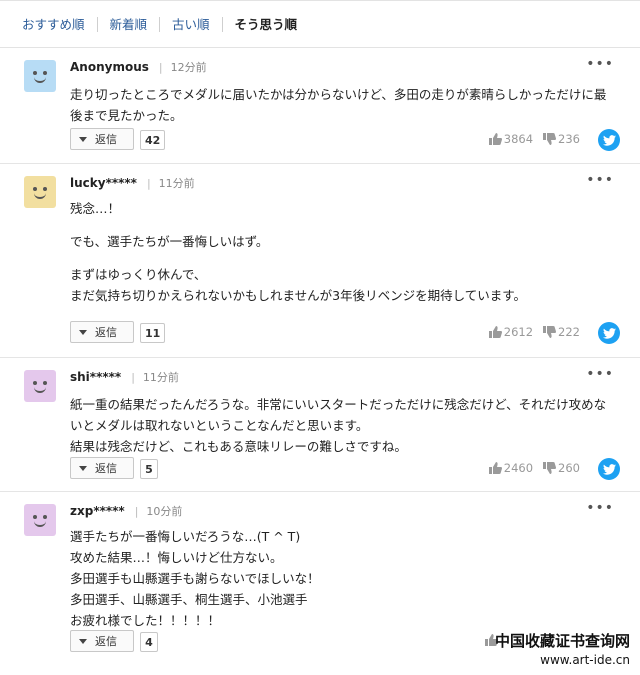 This screenshot has width=640, height=675. I want to click on dislike-button: 236, so click(561, 139).